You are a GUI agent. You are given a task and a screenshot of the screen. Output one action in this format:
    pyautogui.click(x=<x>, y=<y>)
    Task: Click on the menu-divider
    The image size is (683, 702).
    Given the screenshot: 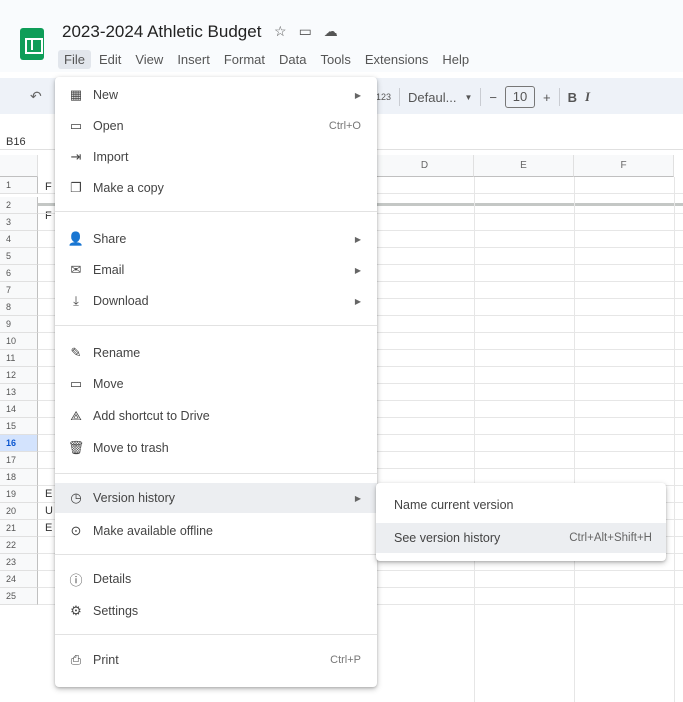 What is the action you would take?
    pyautogui.click(x=216, y=211)
    